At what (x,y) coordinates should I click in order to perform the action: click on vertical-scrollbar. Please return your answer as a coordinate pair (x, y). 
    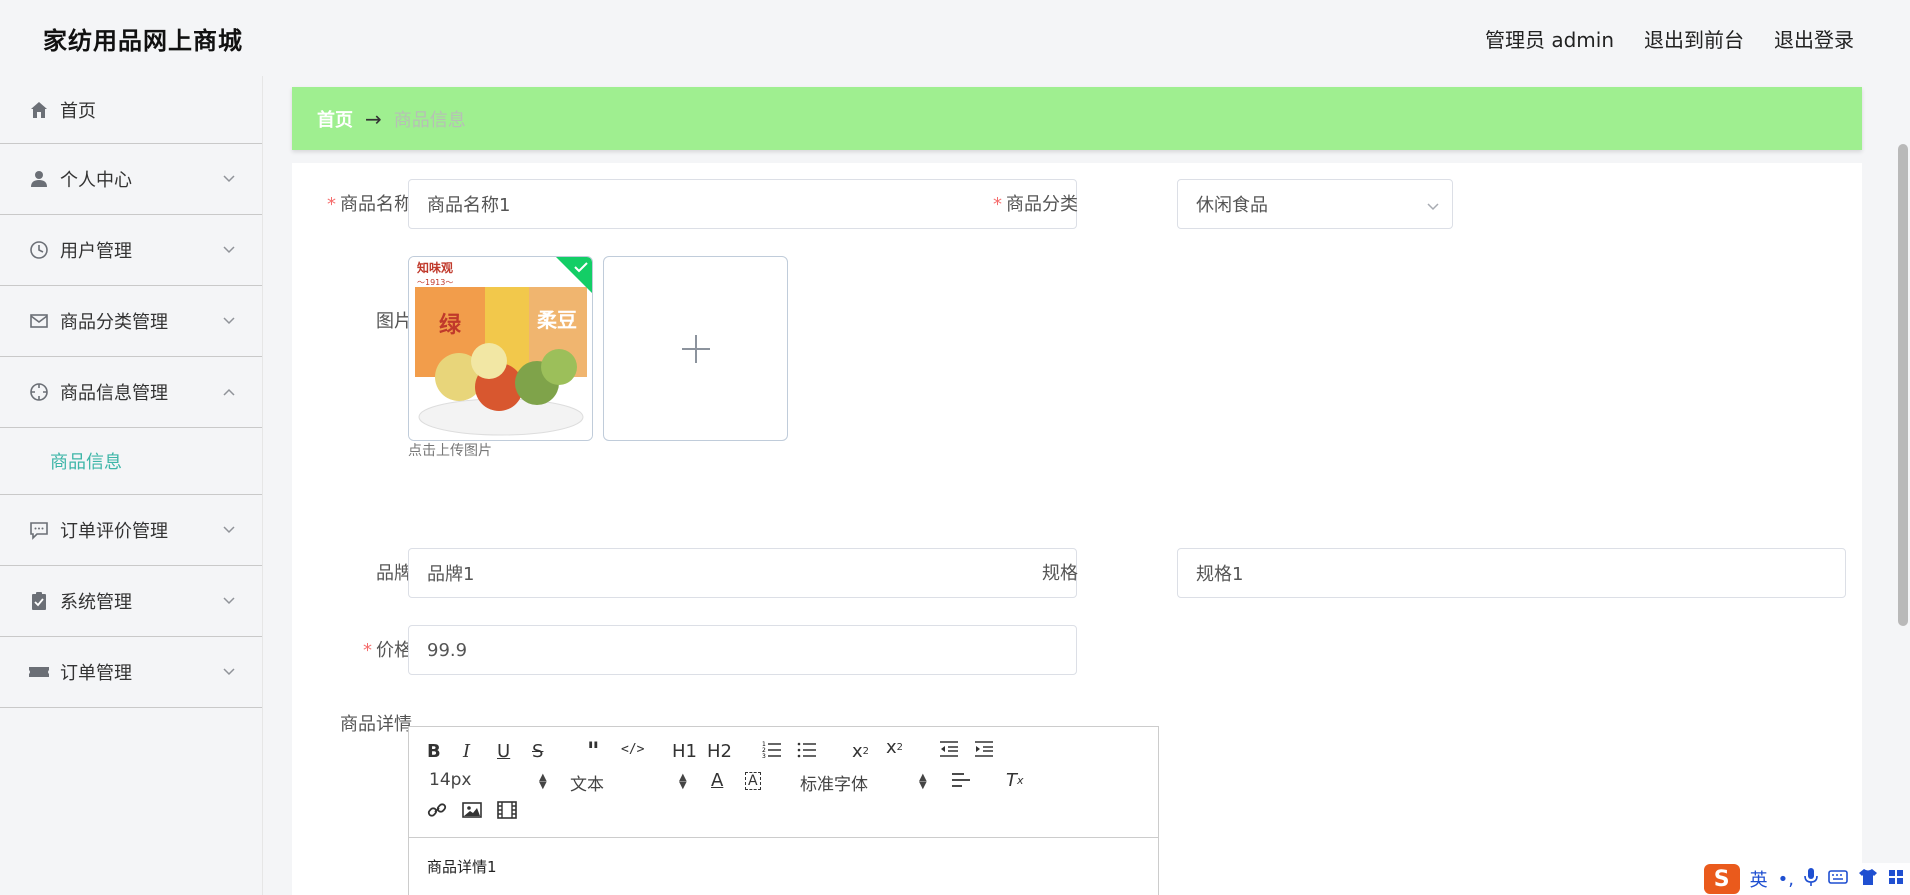
    Looking at the image, I should click on (1903, 482).